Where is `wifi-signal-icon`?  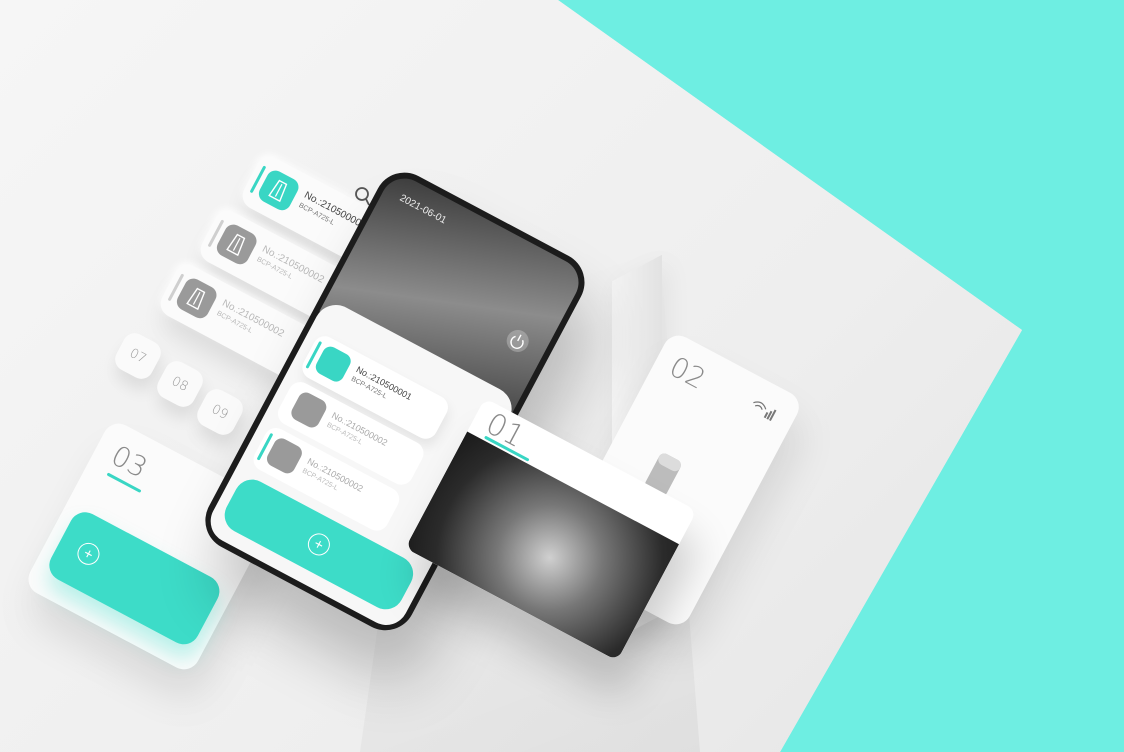 wifi-signal-icon is located at coordinates (765, 411).